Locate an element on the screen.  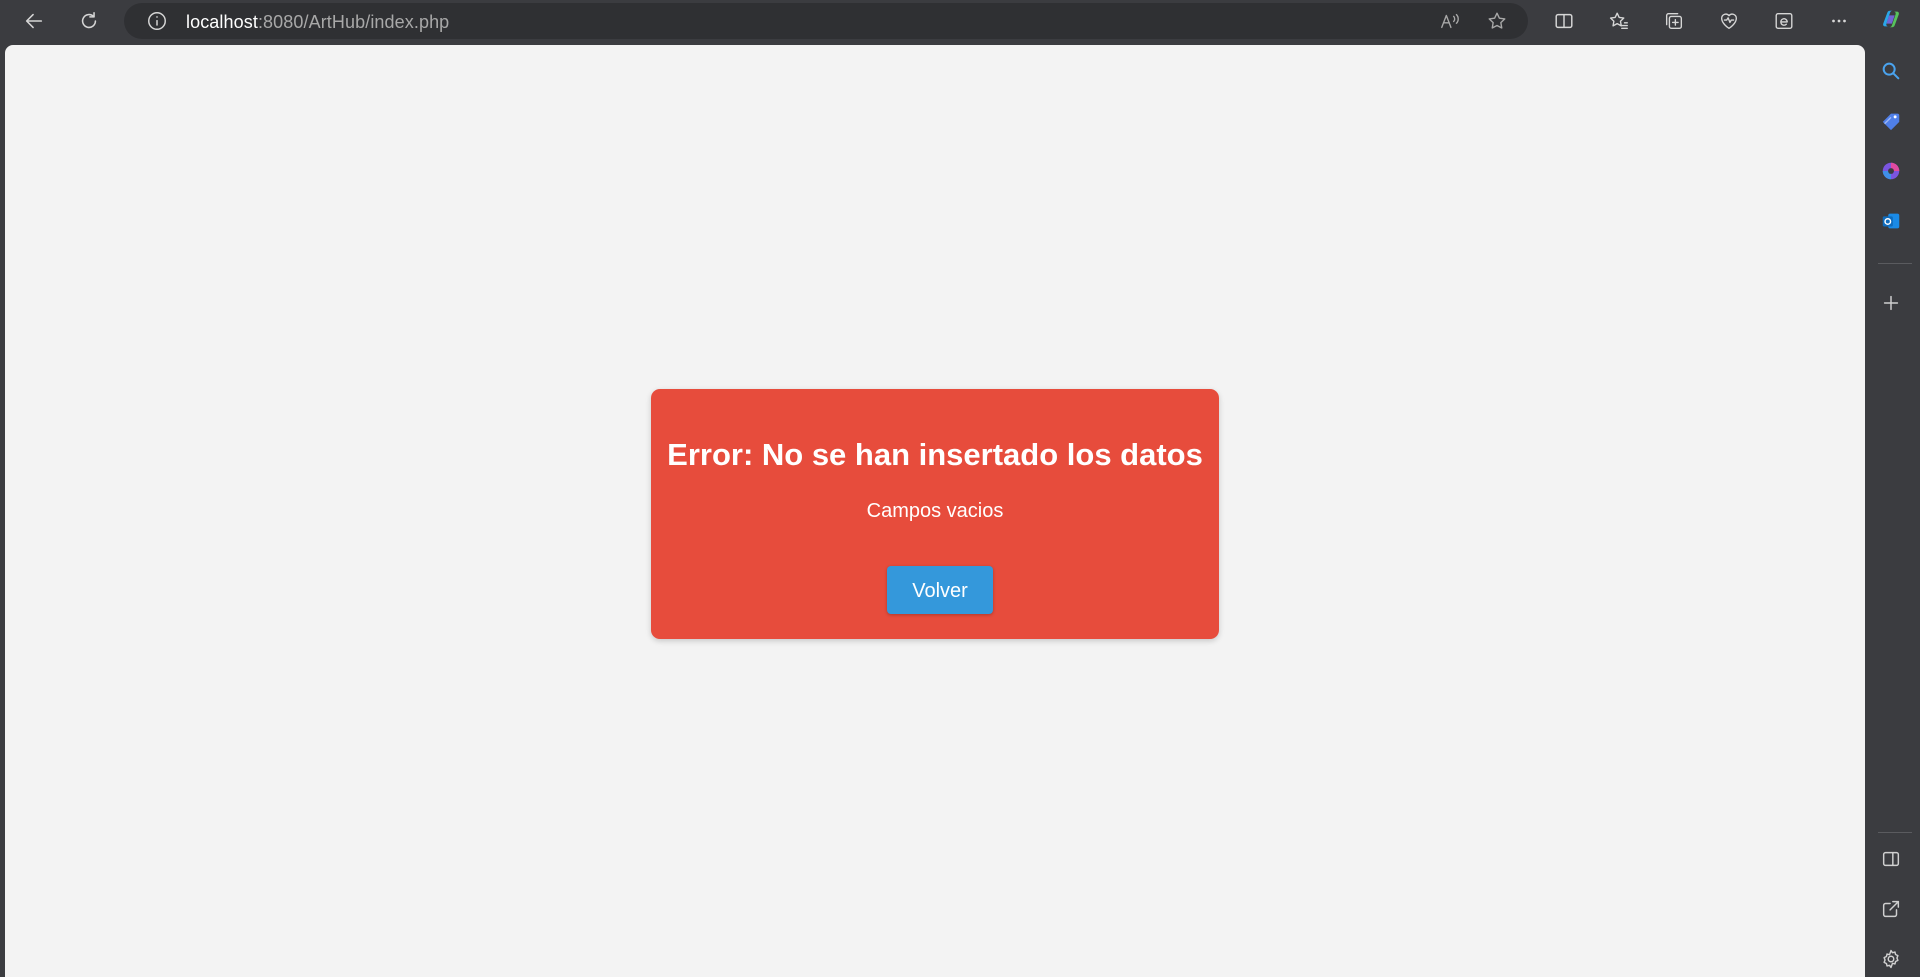
sidebar-divider-bottom is located at coordinates (1895, 832).